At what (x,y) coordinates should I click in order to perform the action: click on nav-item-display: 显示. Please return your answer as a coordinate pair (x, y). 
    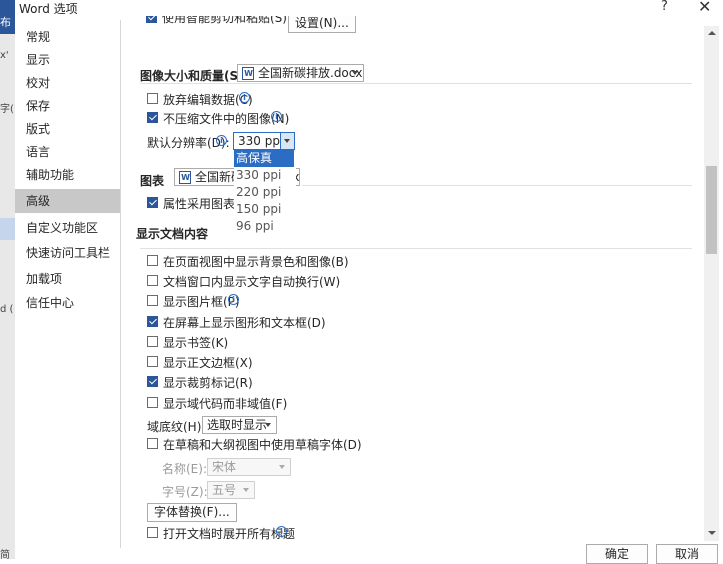
    Looking at the image, I should click on (67, 60).